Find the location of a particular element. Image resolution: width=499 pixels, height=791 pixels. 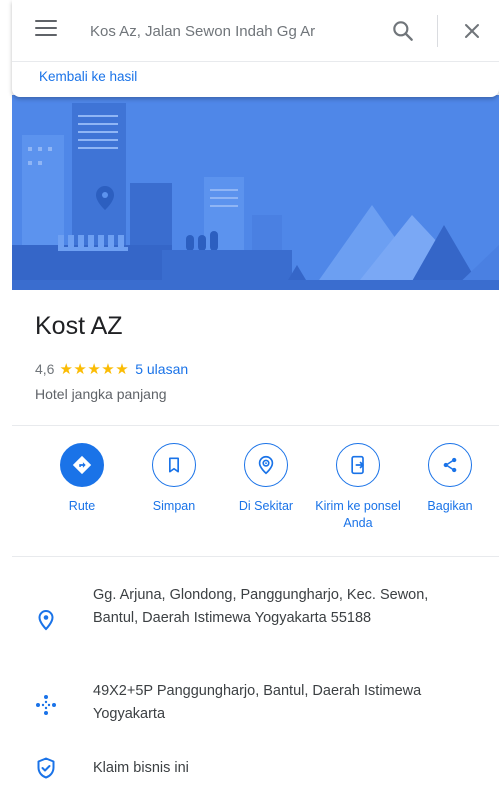

nearby-label: Di Sekitar is located at coordinates (266, 506).